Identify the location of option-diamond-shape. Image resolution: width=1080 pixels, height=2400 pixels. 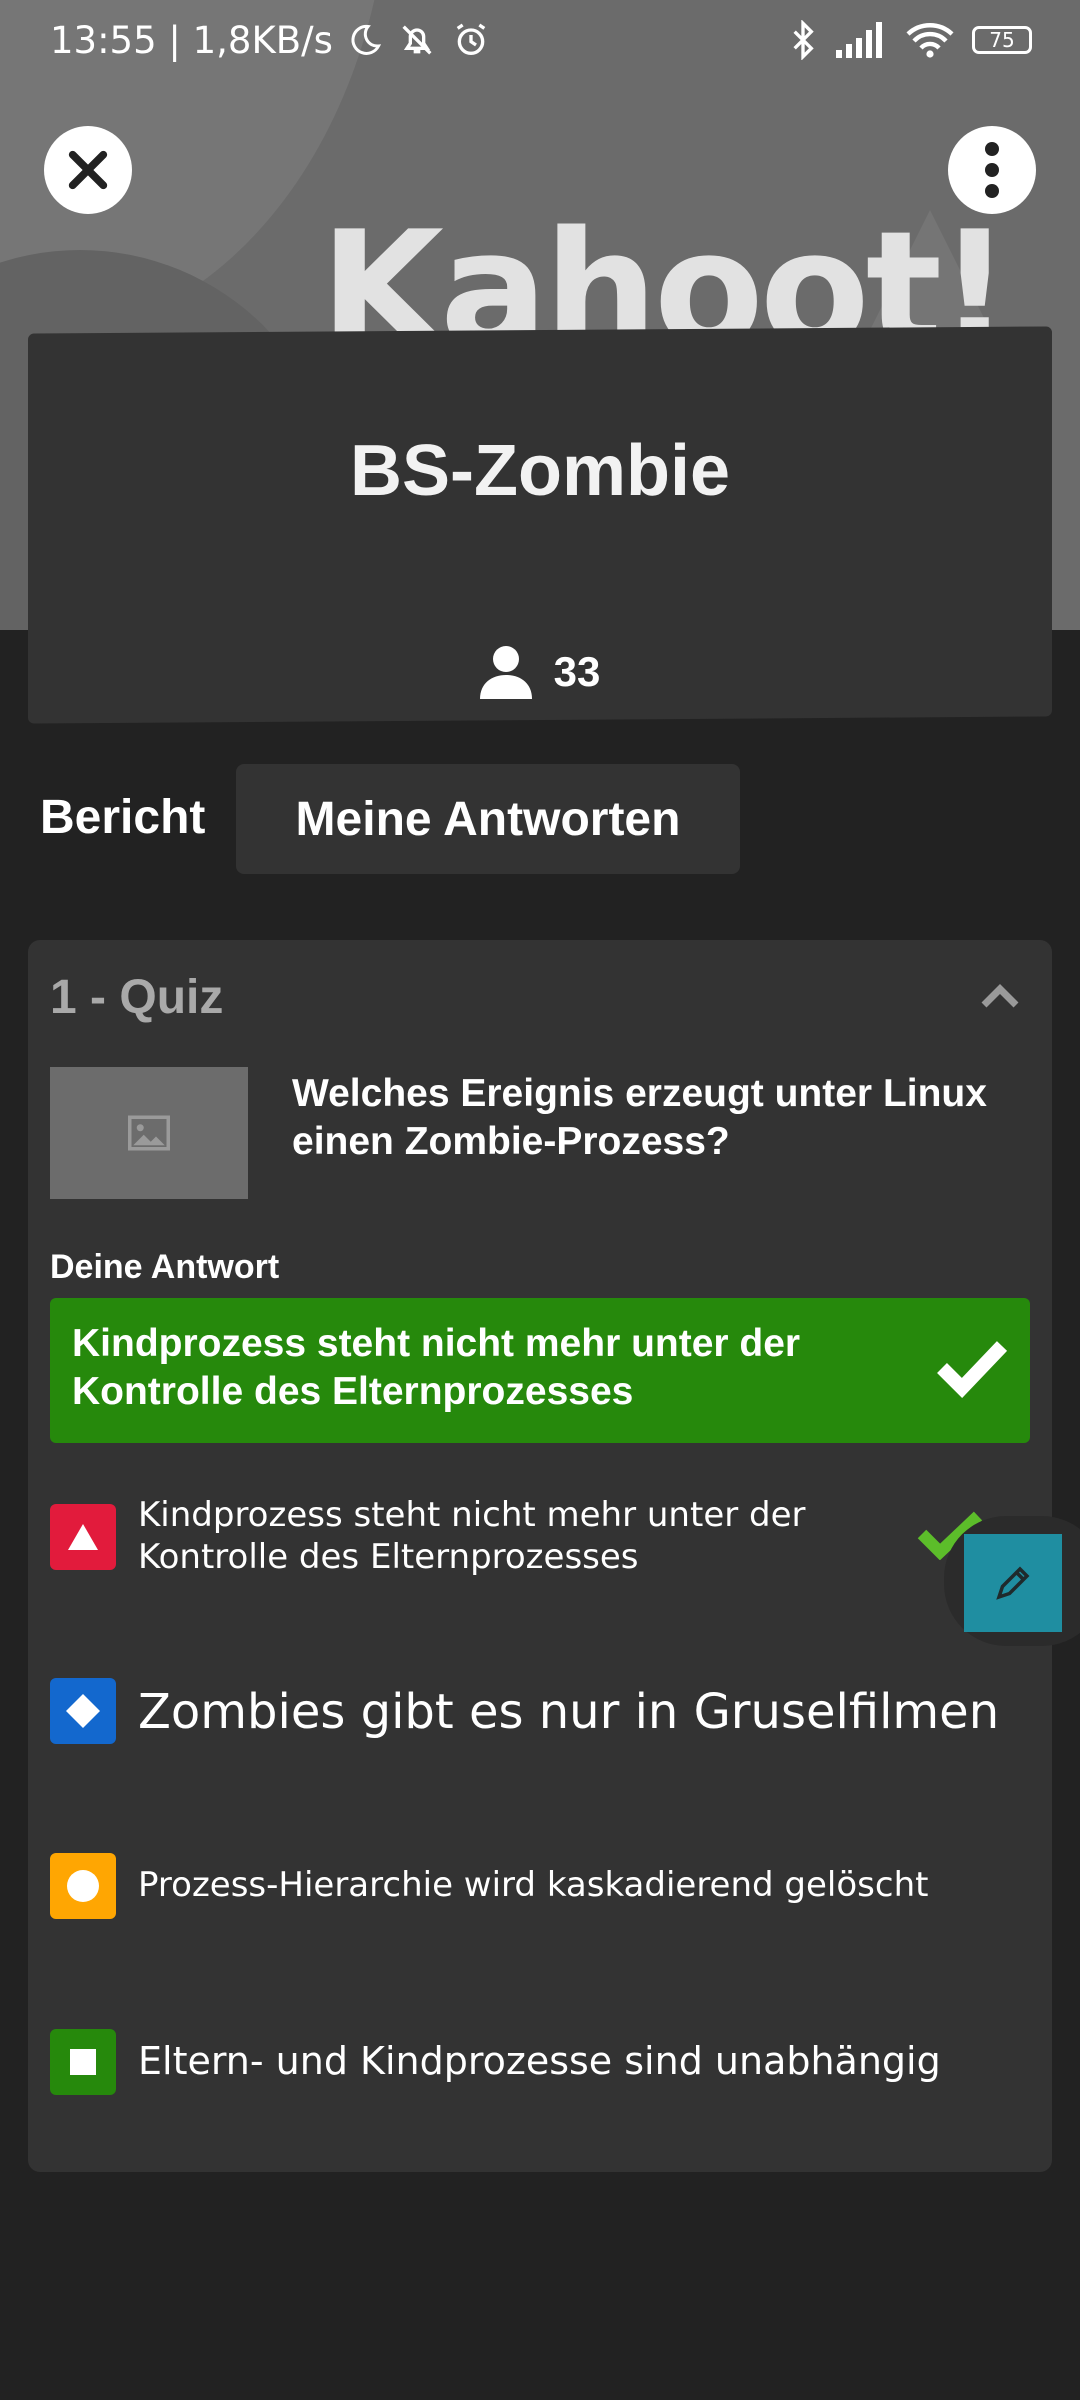
(83, 1711).